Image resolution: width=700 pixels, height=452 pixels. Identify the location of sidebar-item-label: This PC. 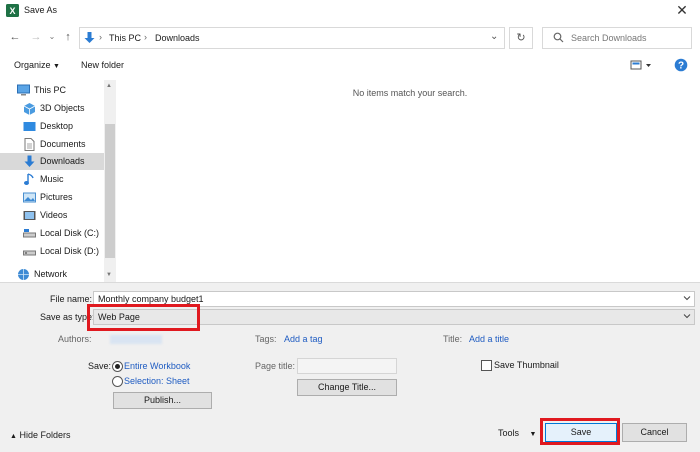
(50, 90).